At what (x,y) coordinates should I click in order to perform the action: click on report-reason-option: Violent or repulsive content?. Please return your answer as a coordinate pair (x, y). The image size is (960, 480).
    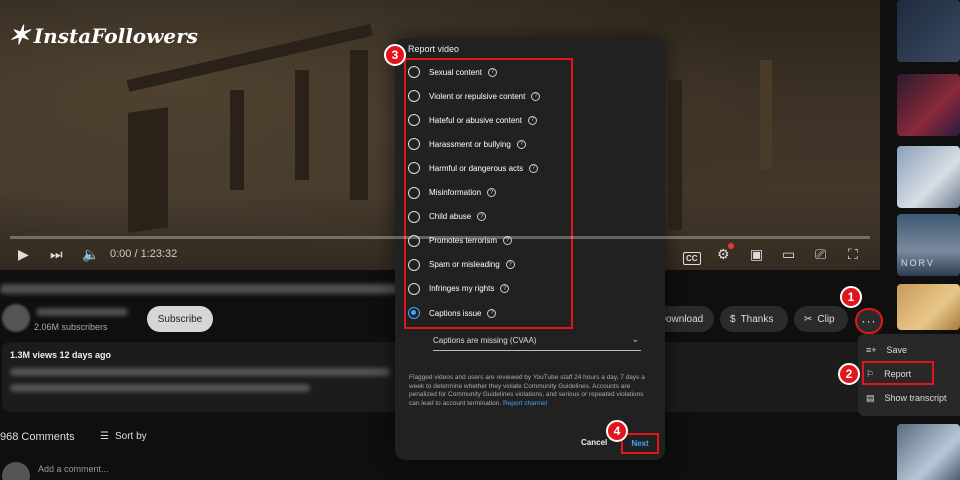
    Looking at the image, I should click on (474, 96).